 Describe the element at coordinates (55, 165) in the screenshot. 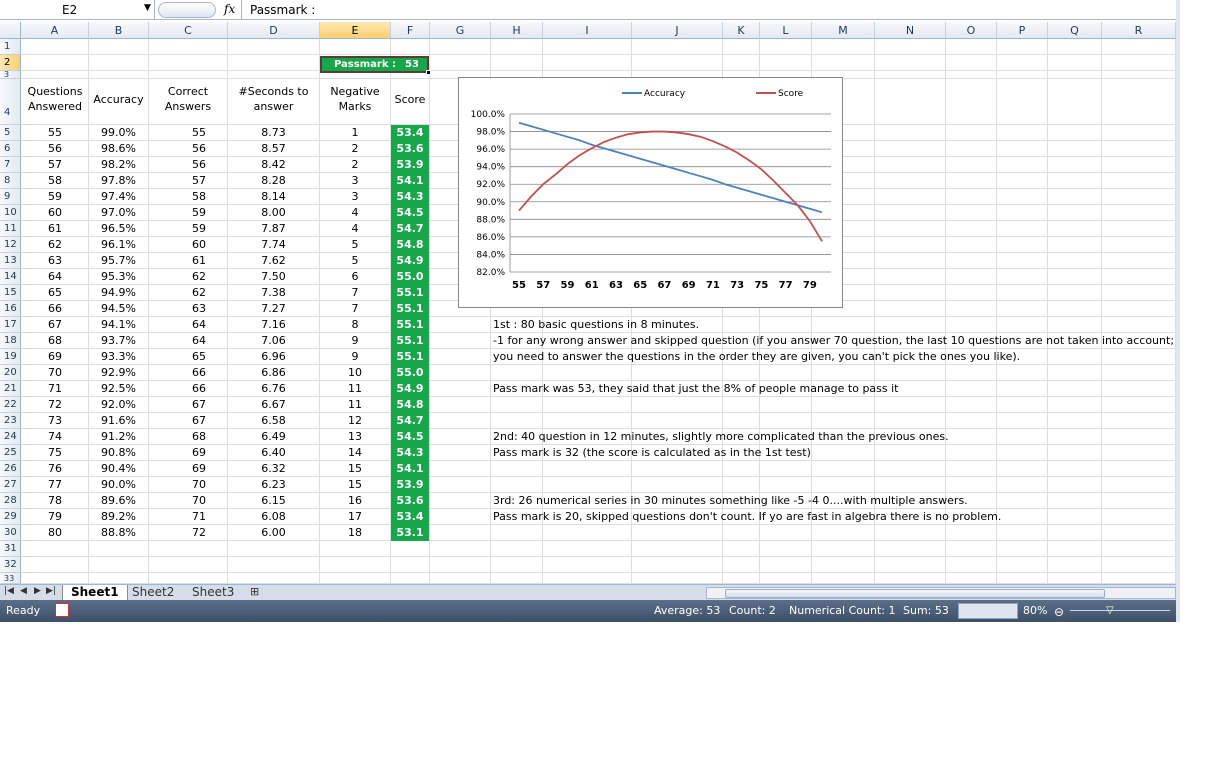

I see `cell-questions-answered: 57` at that location.